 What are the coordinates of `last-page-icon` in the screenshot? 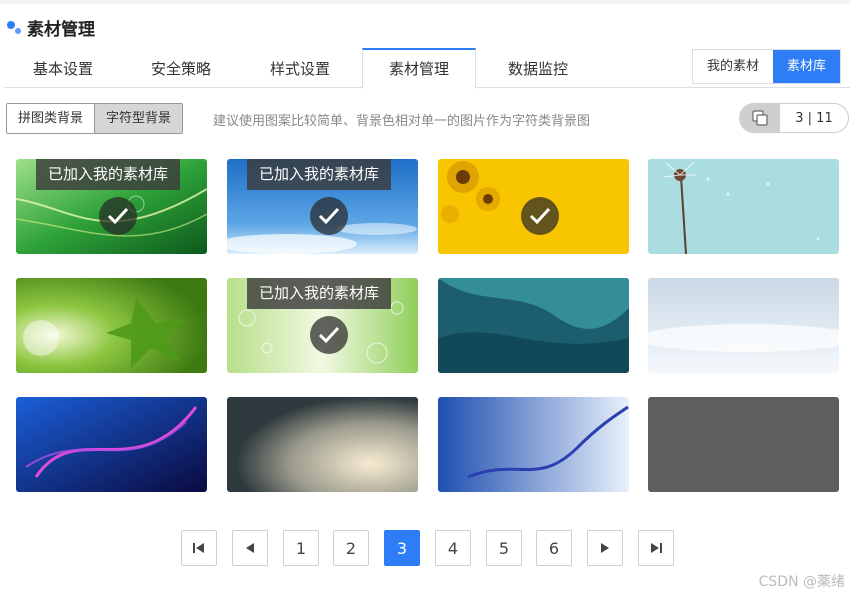 It's located at (656, 548).